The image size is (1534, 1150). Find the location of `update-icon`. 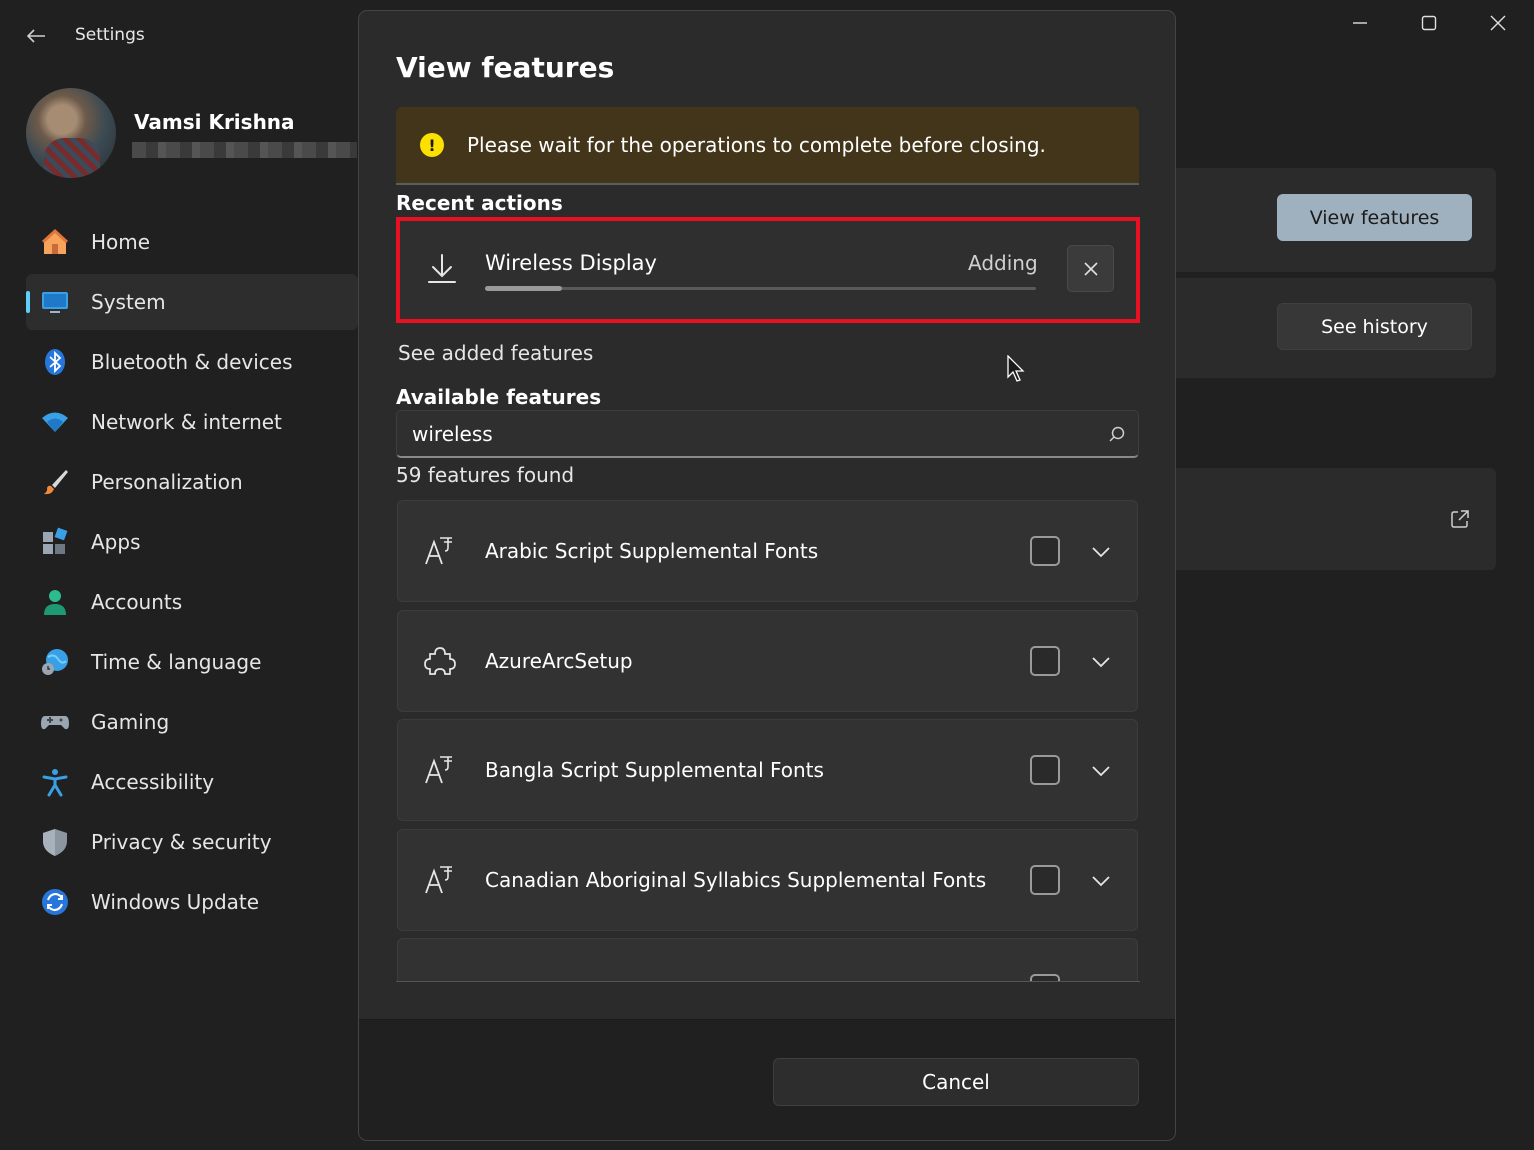

update-icon is located at coordinates (55, 902).